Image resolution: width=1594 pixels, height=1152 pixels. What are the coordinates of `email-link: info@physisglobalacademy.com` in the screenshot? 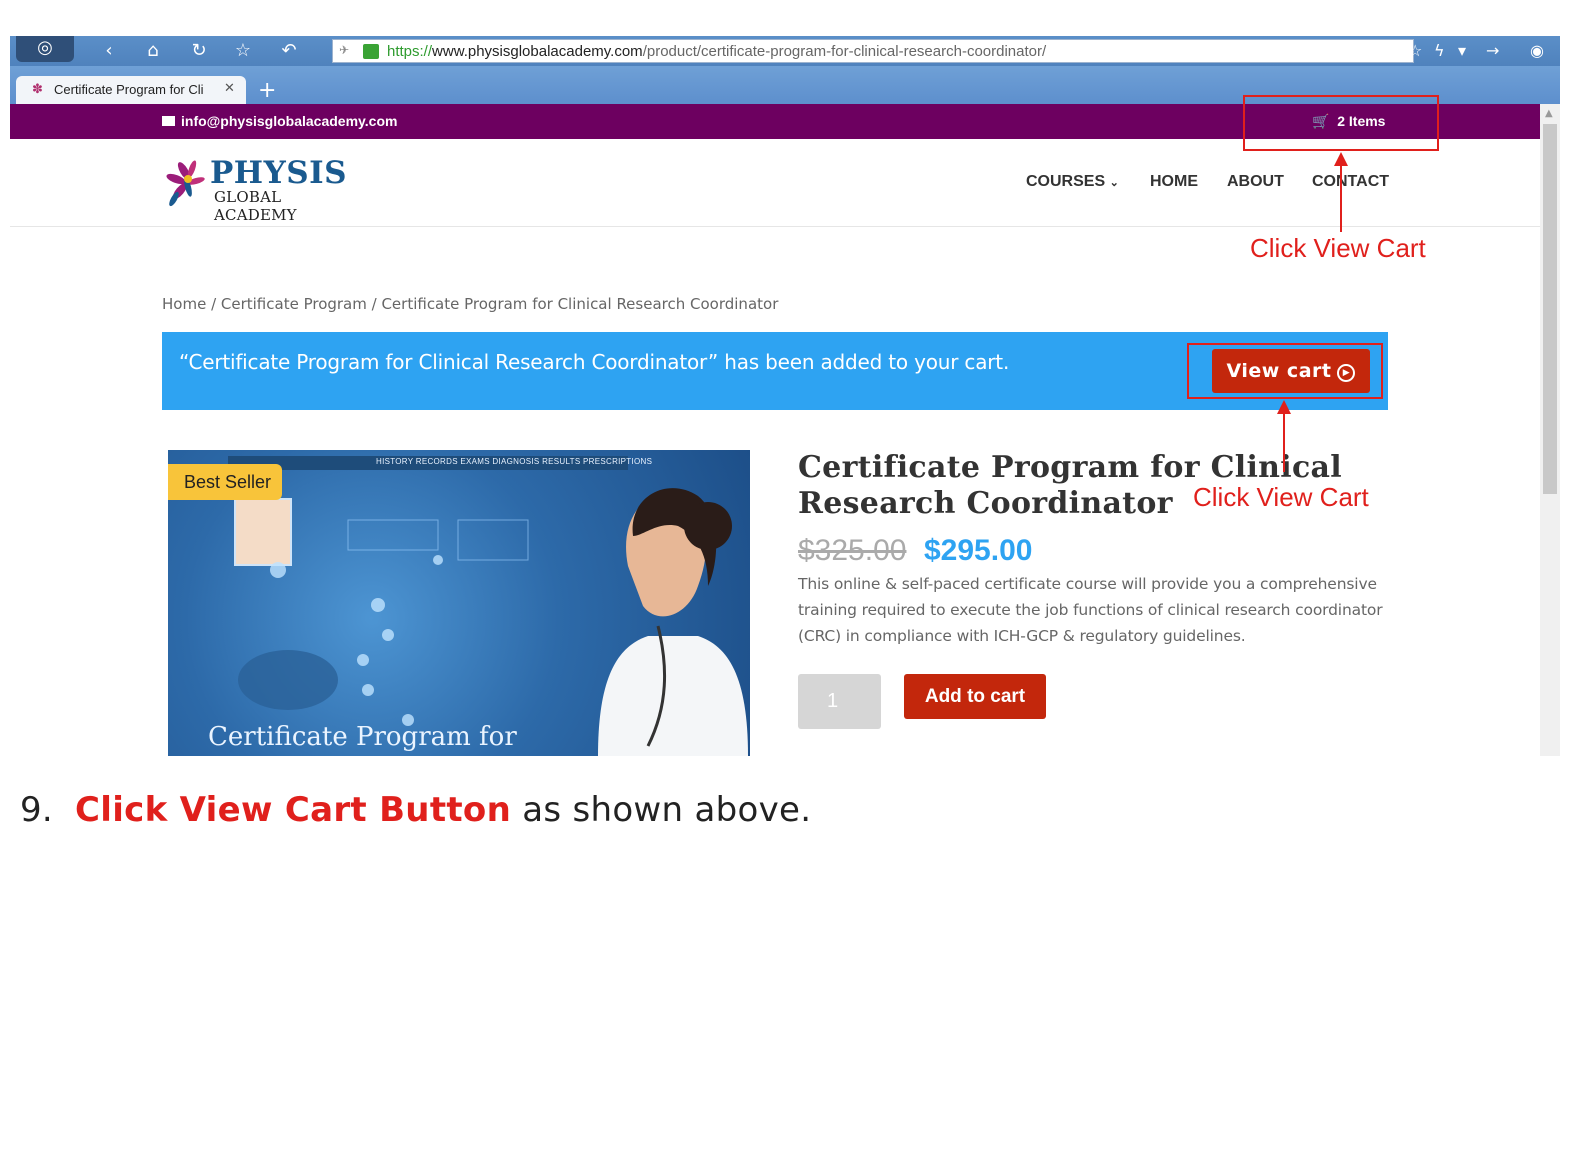 It's located at (279, 121).